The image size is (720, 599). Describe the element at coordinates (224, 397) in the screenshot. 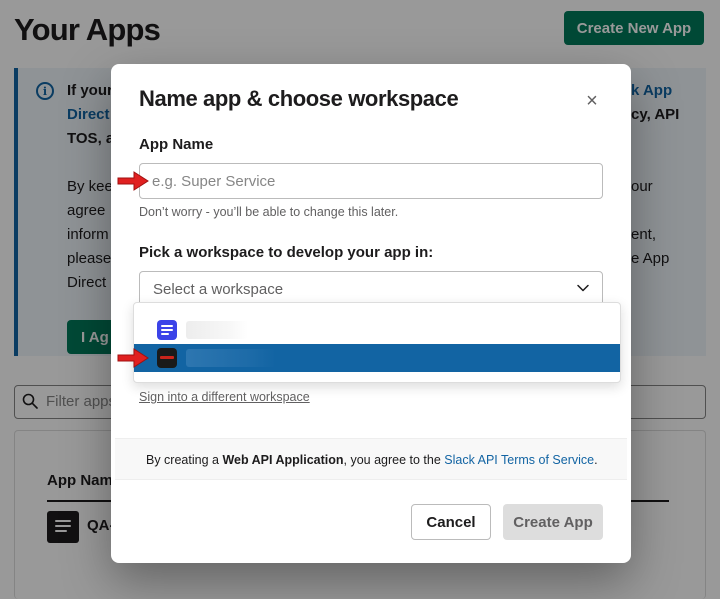

I see `sign-into-different-workspace-link: Sign into a different workspace` at that location.